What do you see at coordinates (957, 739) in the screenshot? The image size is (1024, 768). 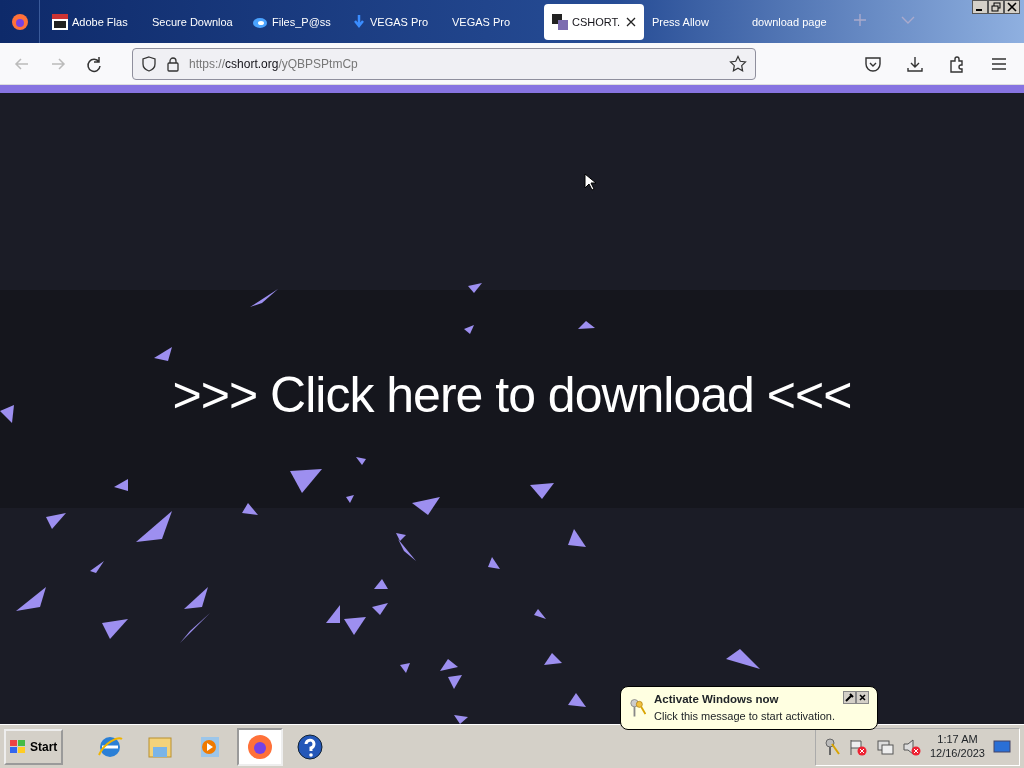 I see `clock-time: 1:17 AM` at bounding box center [957, 739].